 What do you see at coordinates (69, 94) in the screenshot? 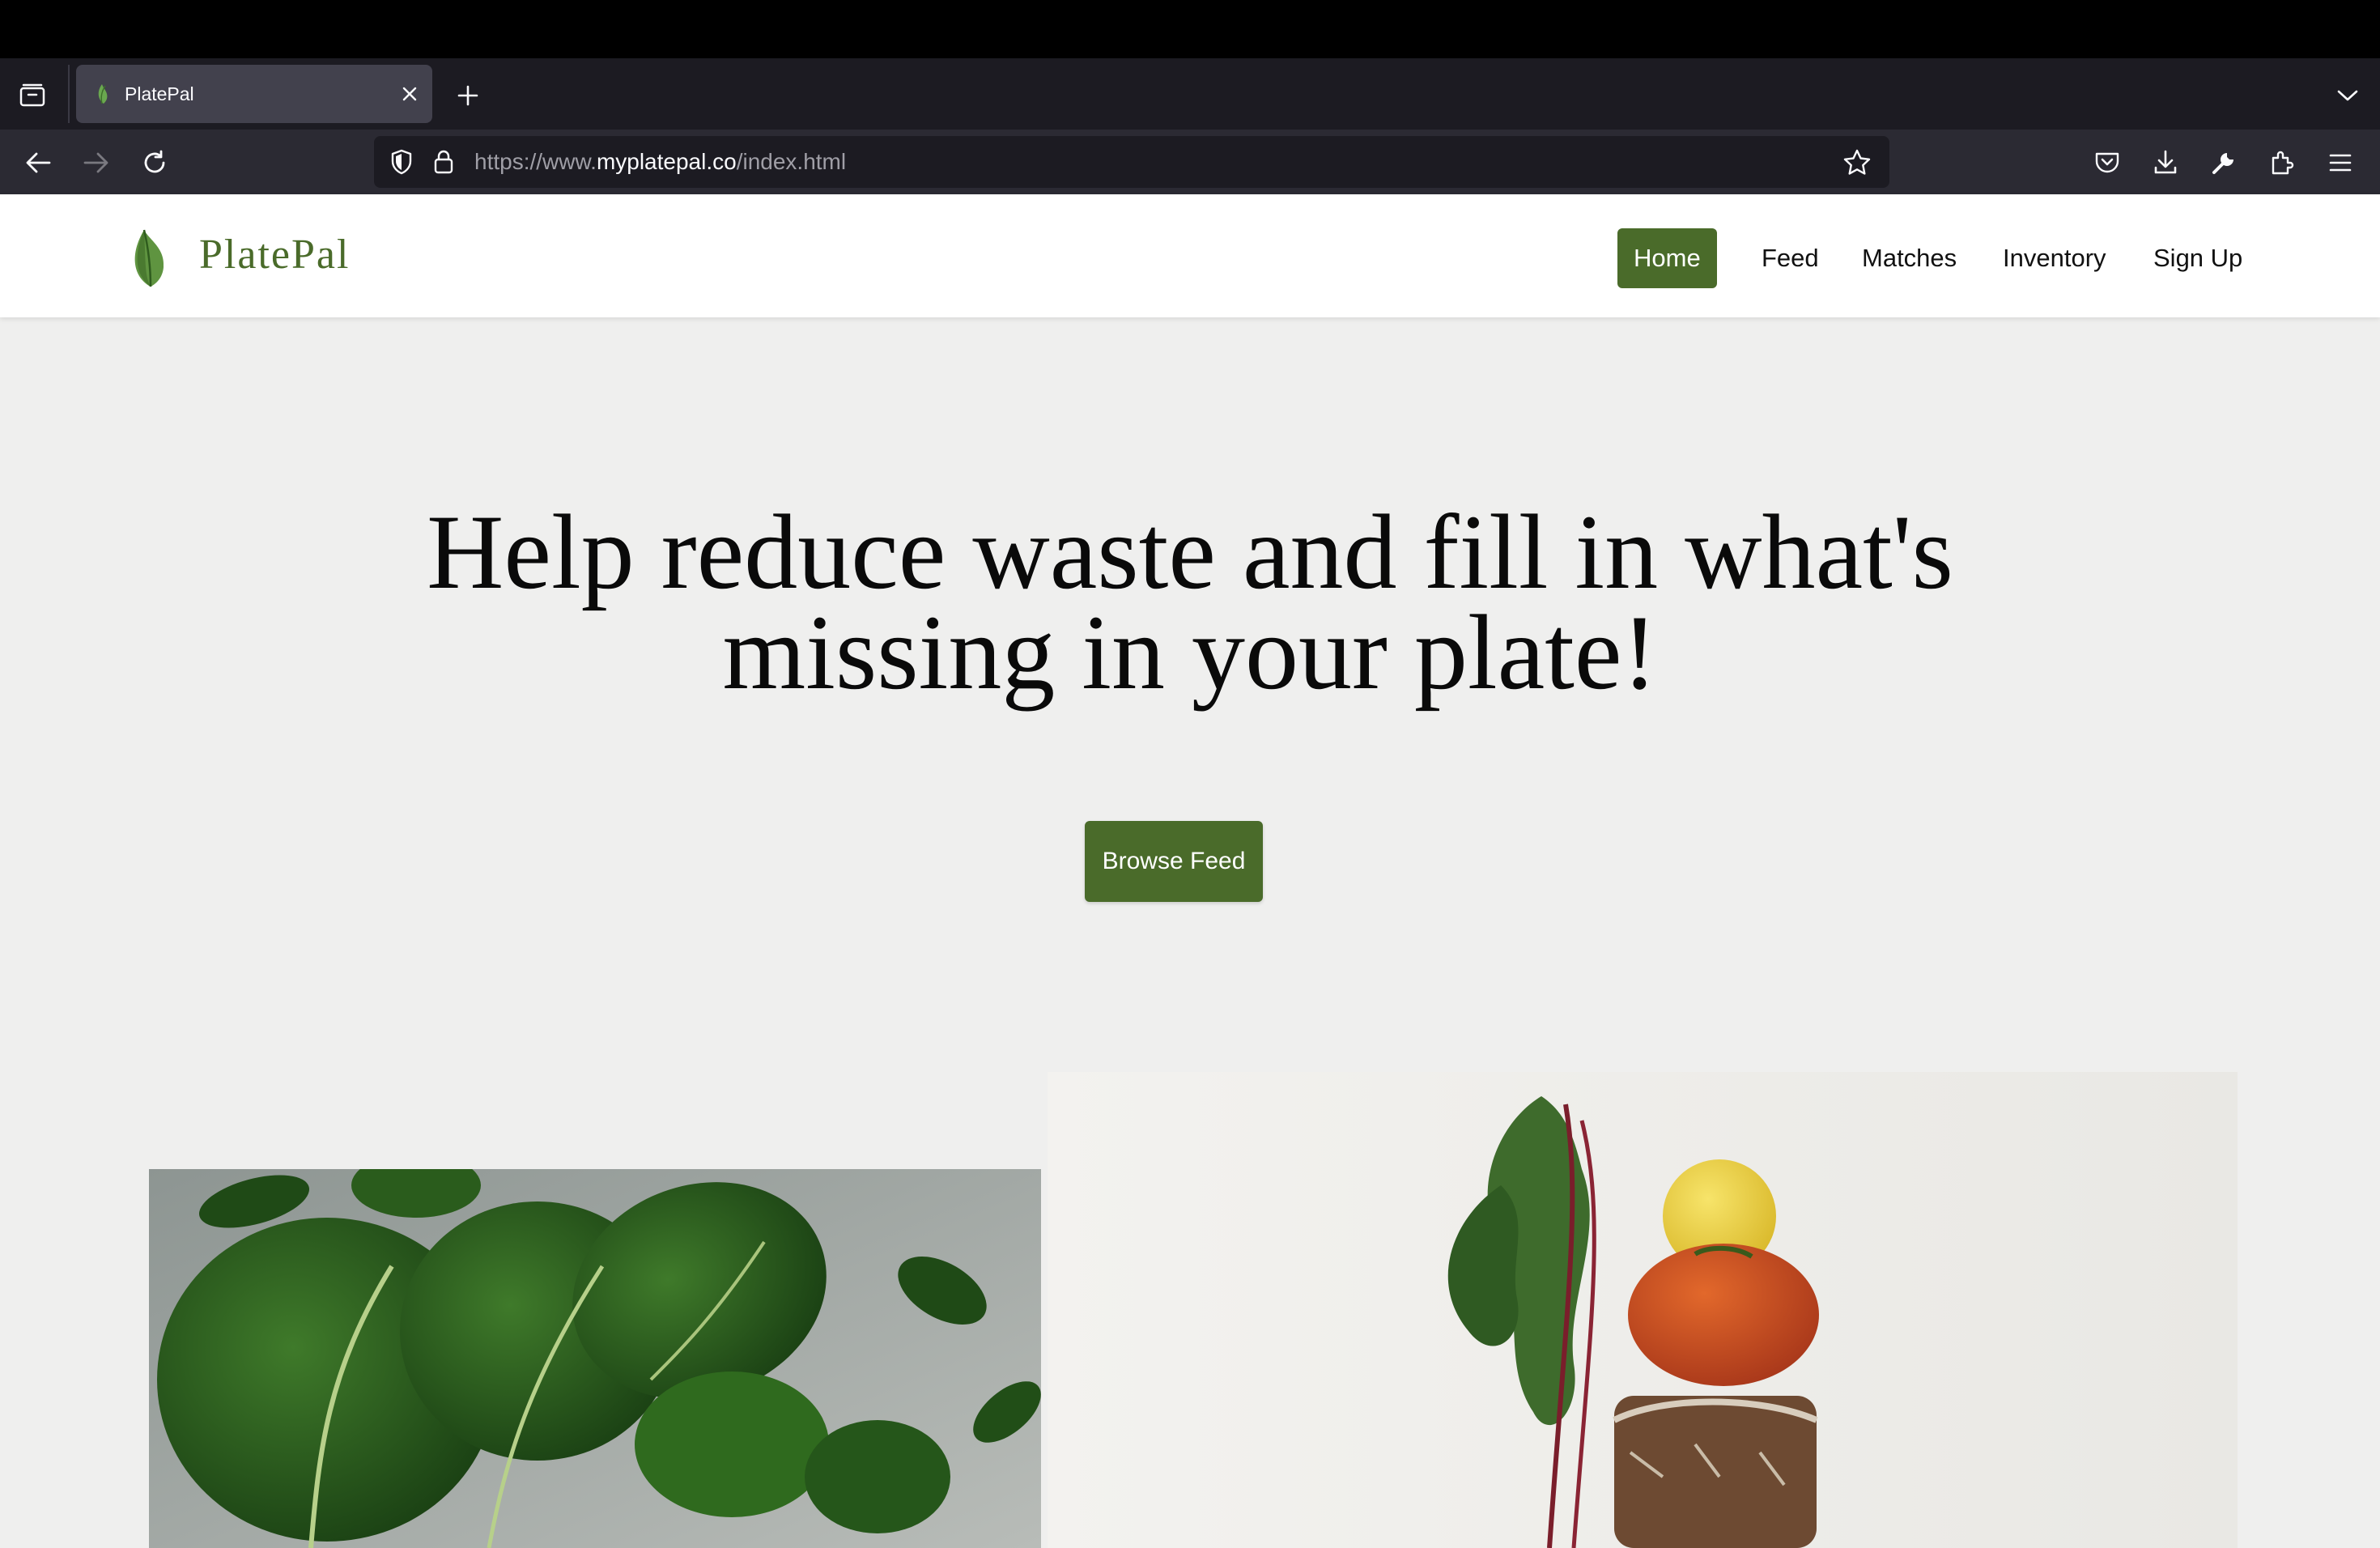
I see `tab-separator` at bounding box center [69, 94].